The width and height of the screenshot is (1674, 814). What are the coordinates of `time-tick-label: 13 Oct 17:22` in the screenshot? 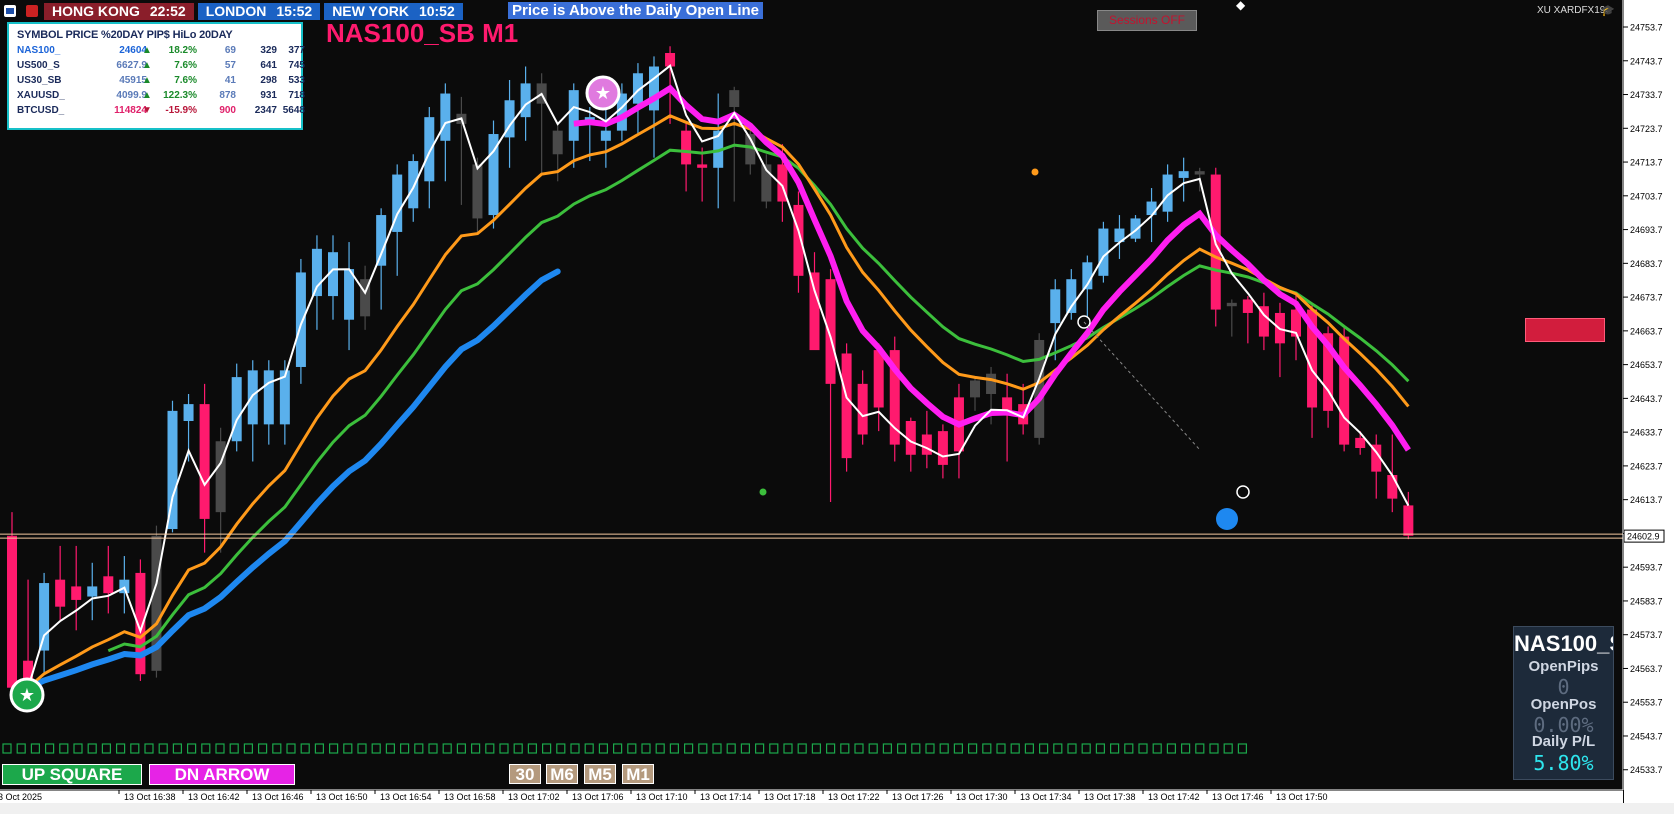 It's located at (854, 797).